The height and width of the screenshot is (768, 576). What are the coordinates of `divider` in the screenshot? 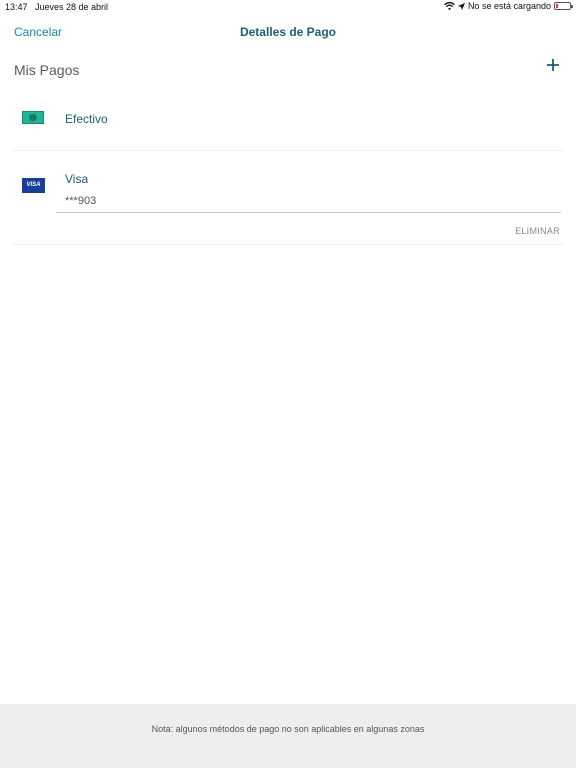 It's located at (308, 212).